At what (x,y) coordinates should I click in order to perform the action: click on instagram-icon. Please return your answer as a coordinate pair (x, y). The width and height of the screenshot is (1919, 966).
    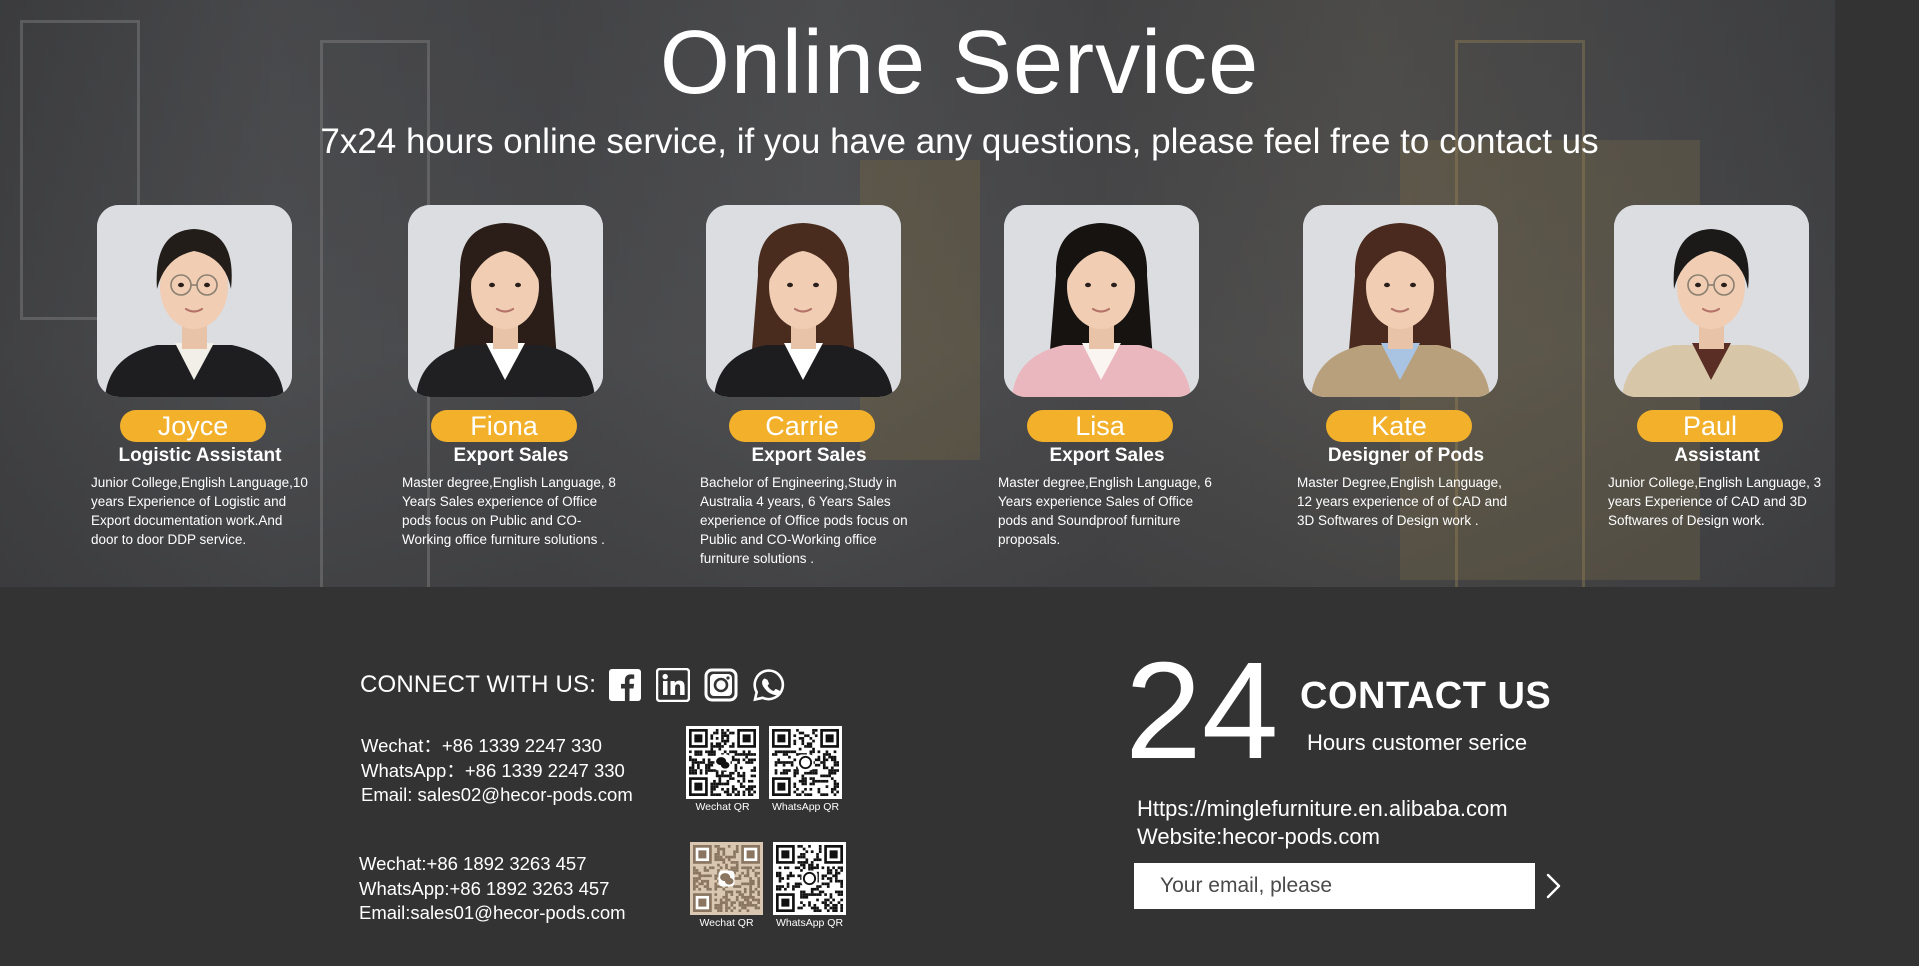
    Looking at the image, I should click on (721, 685).